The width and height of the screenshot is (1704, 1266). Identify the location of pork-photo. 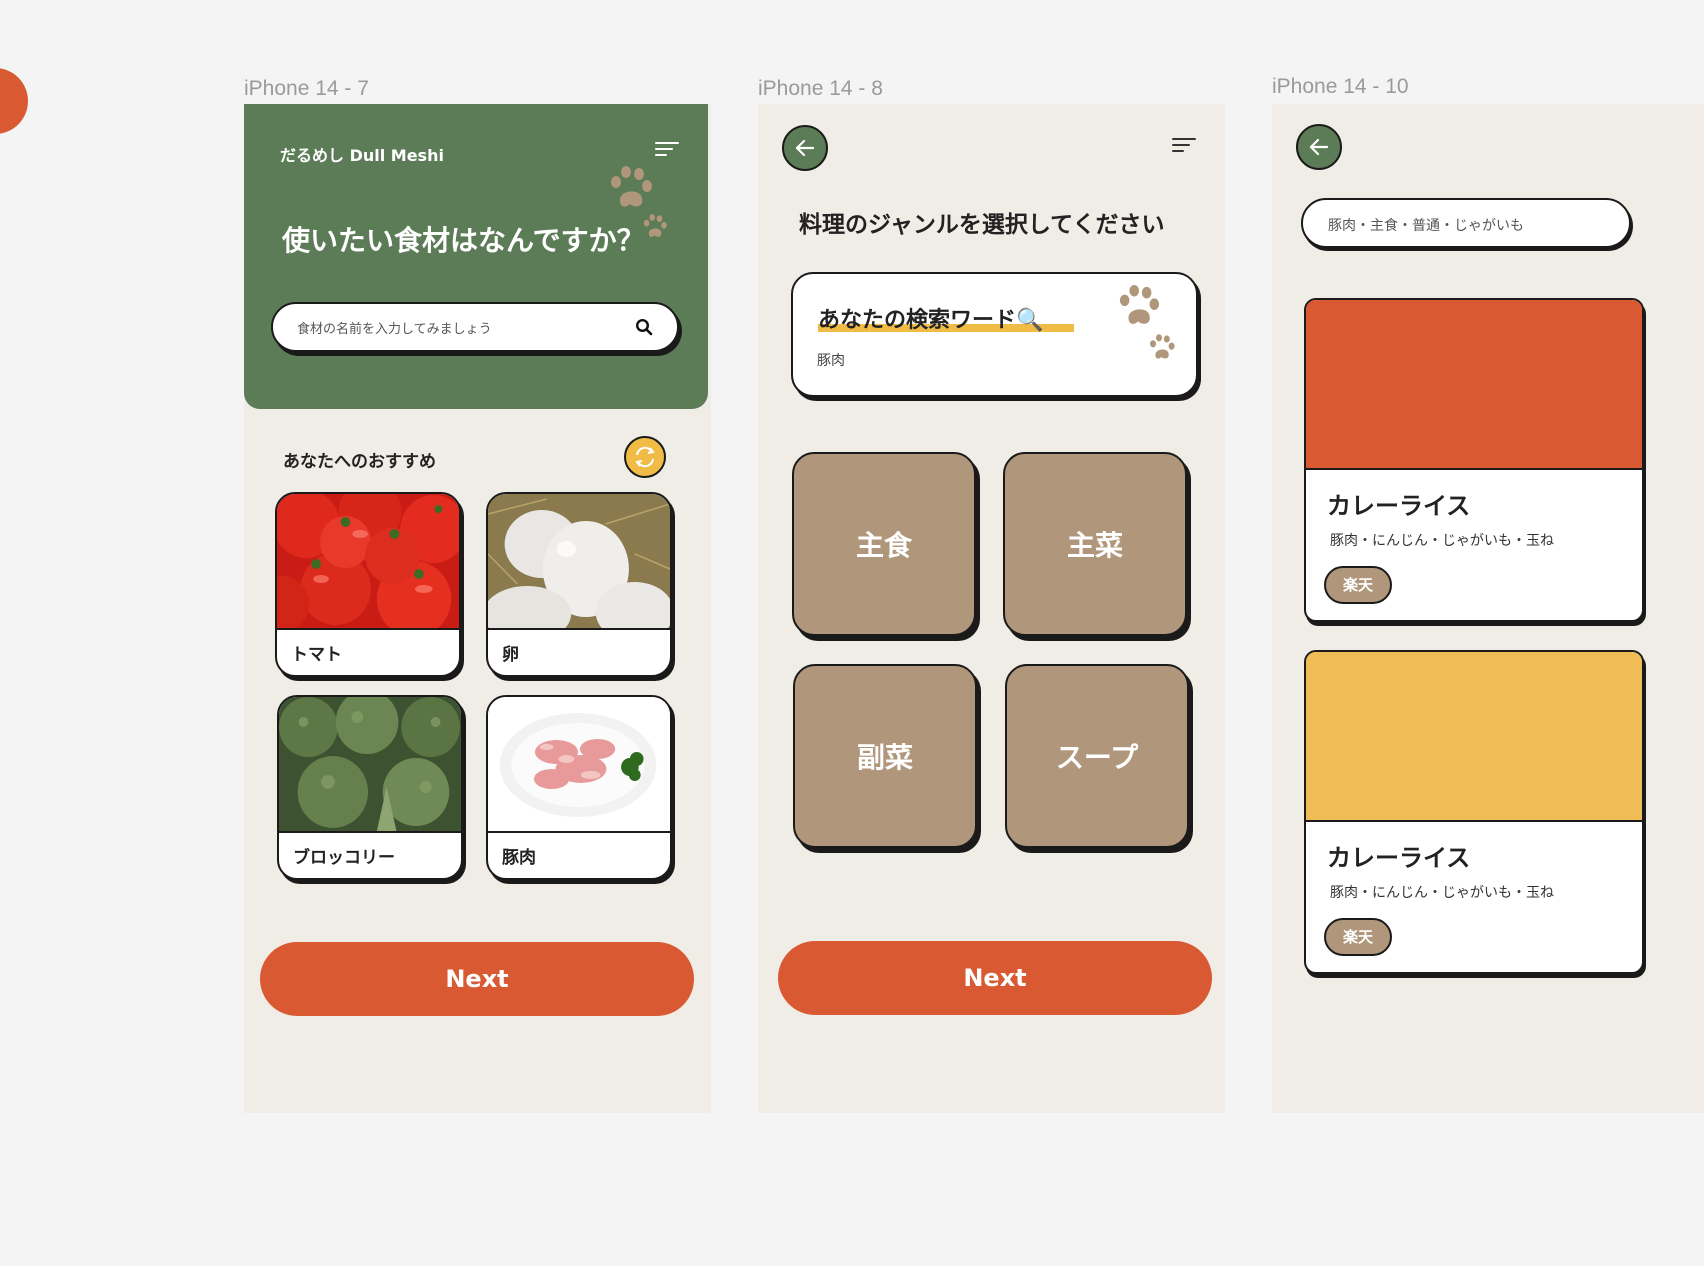
(579, 765).